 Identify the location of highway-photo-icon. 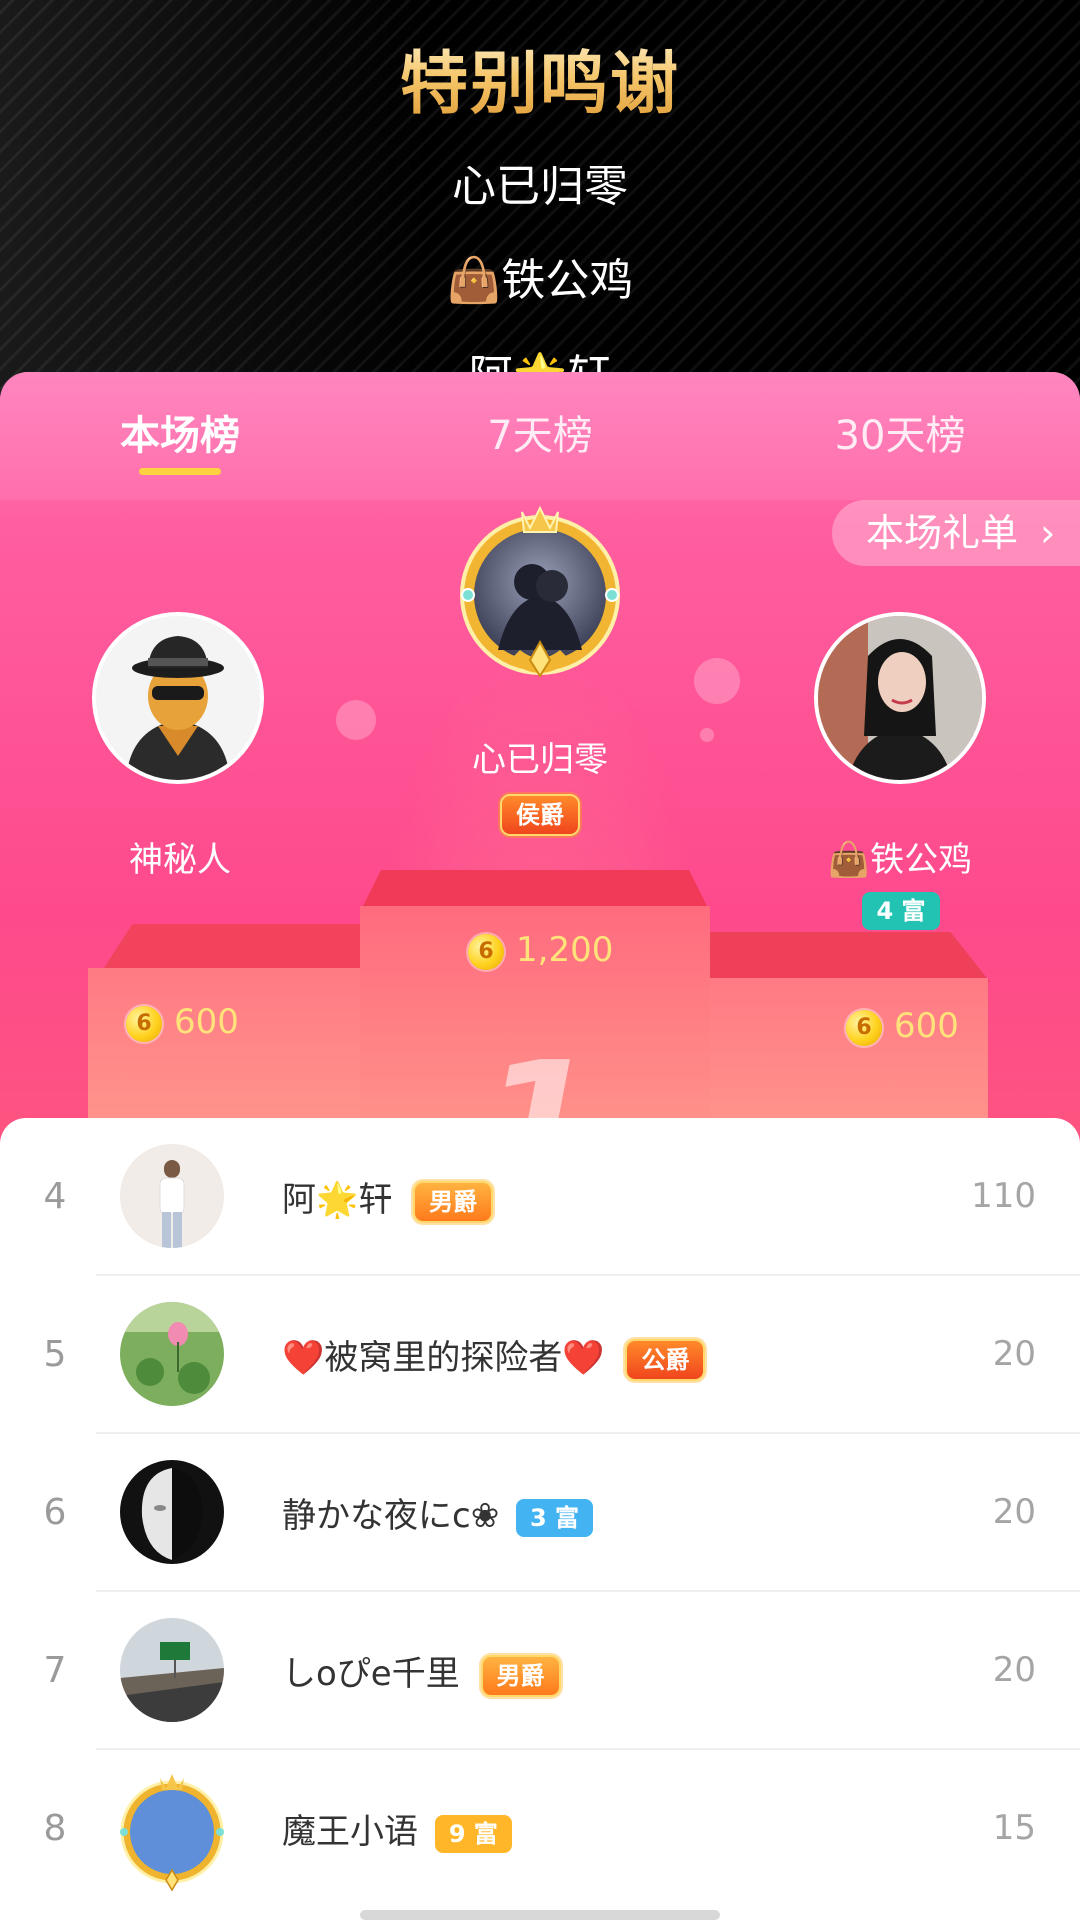
(172, 1670).